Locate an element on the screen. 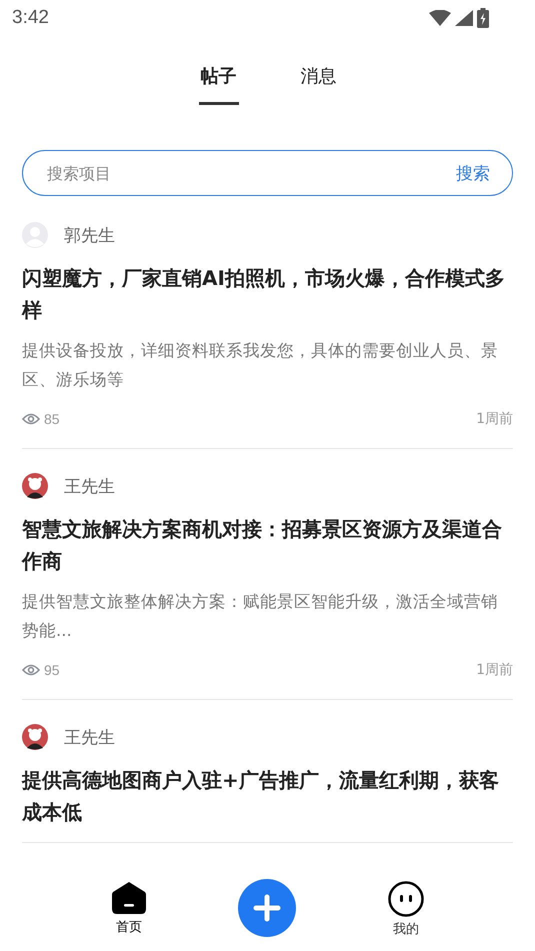 This screenshot has height=951, width=535. home-tab: 首页 is located at coordinates (129, 904).